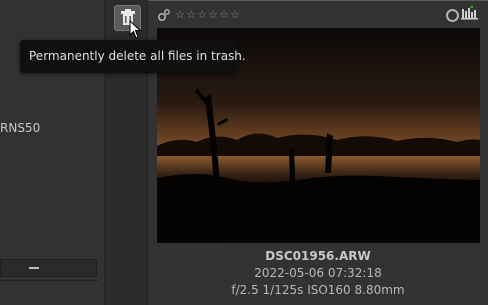 The width and height of the screenshot is (488, 305). I want to click on datetime-label: 2022-05-06 07:32:18, so click(318, 273).